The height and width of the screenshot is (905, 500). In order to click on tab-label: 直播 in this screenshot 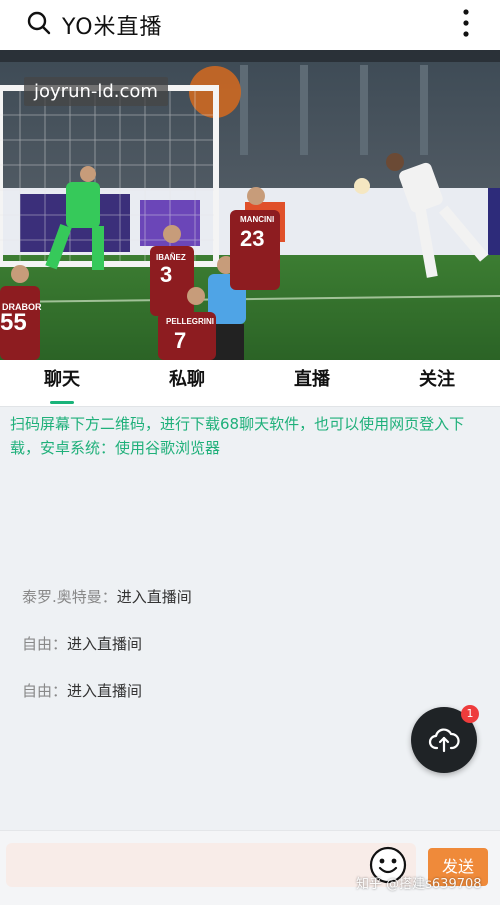, I will do `click(312, 379)`.